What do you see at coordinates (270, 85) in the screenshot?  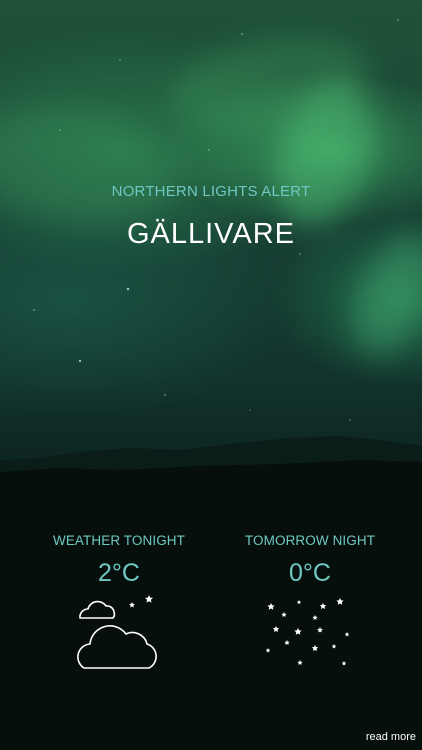 I see `aurora-glow` at bounding box center [270, 85].